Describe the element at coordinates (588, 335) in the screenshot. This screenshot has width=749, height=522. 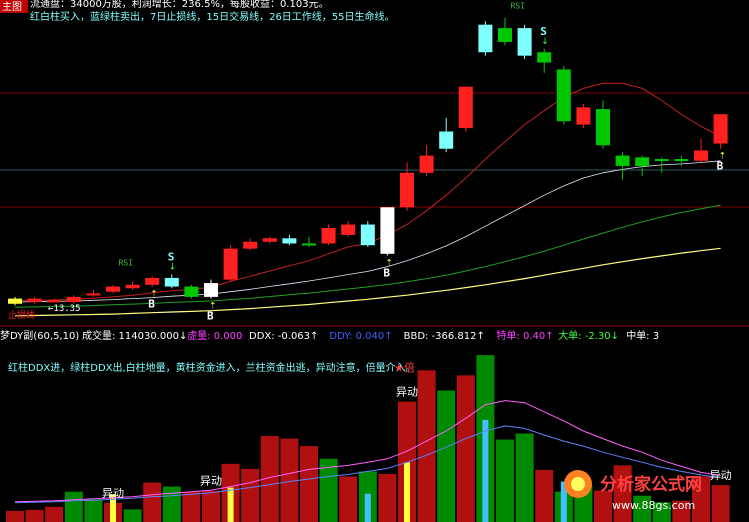
I see `lower-stat: 大单: -2.30↓` at that location.